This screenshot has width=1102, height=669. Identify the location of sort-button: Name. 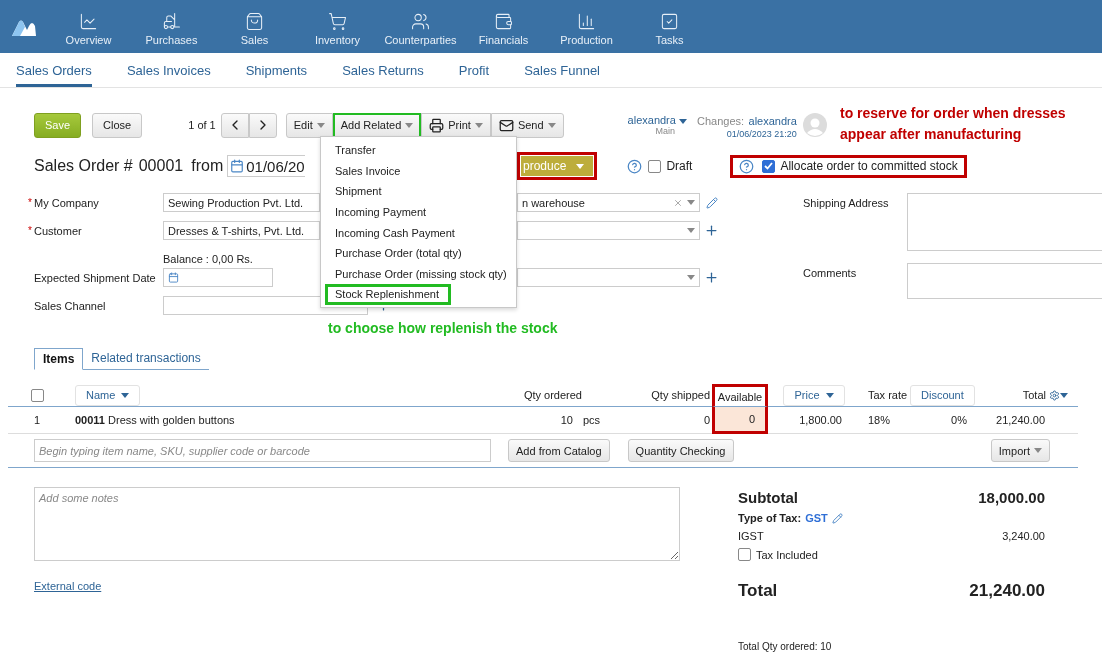
(108, 395).